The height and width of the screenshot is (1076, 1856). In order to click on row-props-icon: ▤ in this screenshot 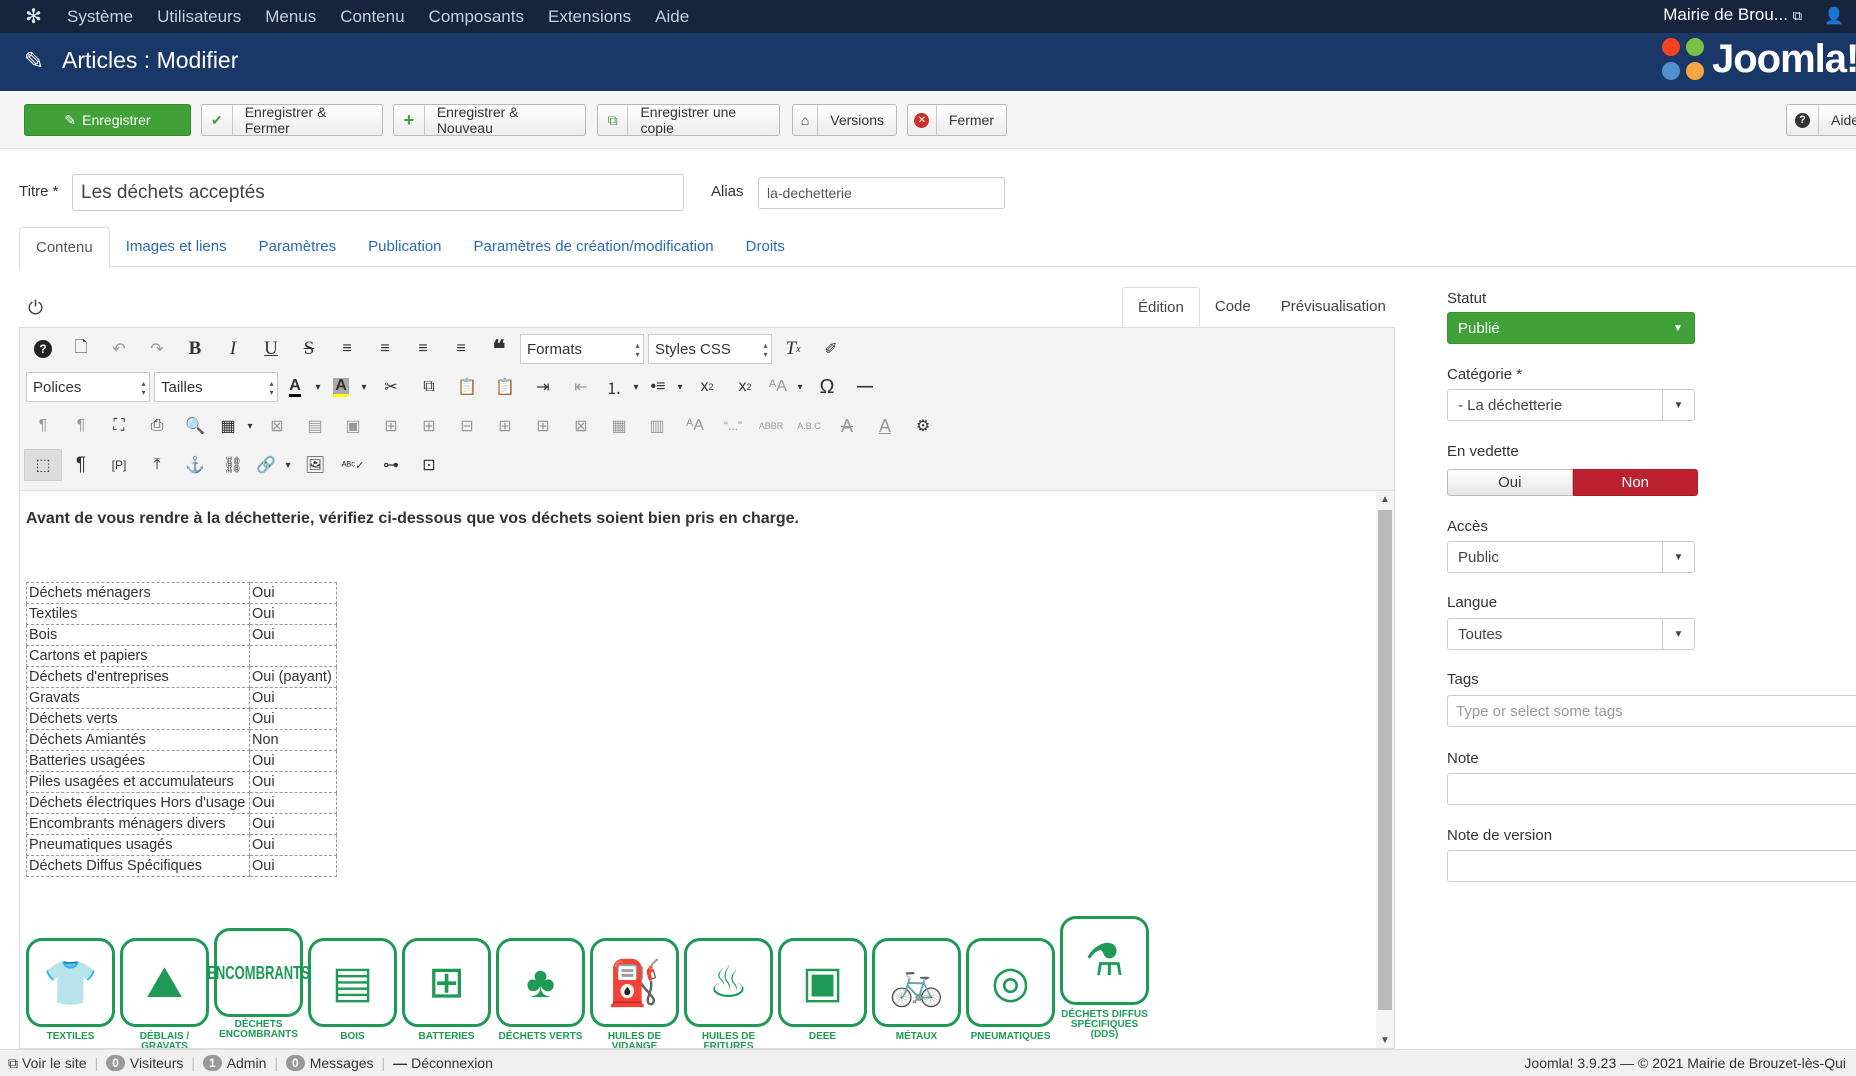, I will do `click(315, 426)`.